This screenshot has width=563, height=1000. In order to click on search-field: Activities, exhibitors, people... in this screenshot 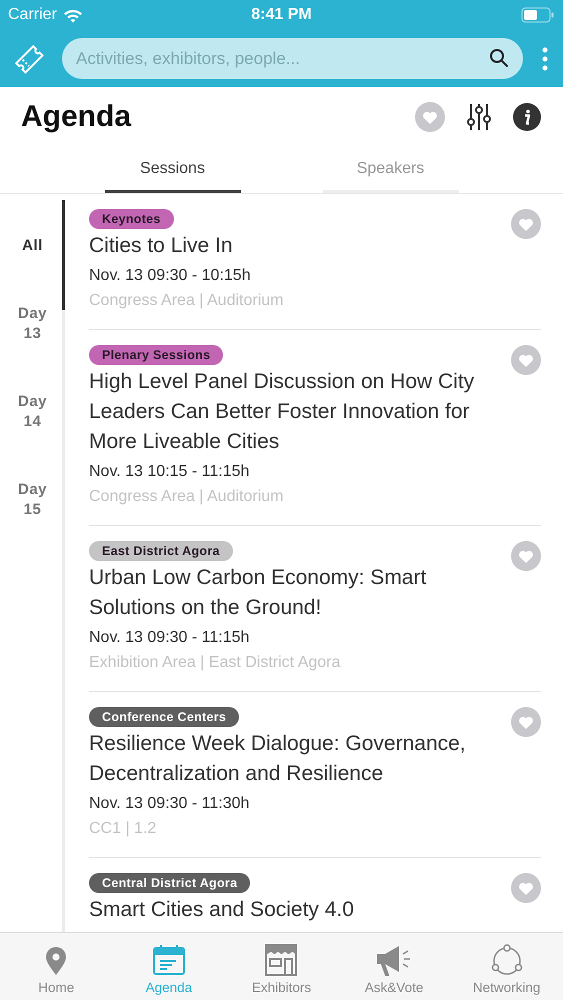, I will do `click(292, 58)`.